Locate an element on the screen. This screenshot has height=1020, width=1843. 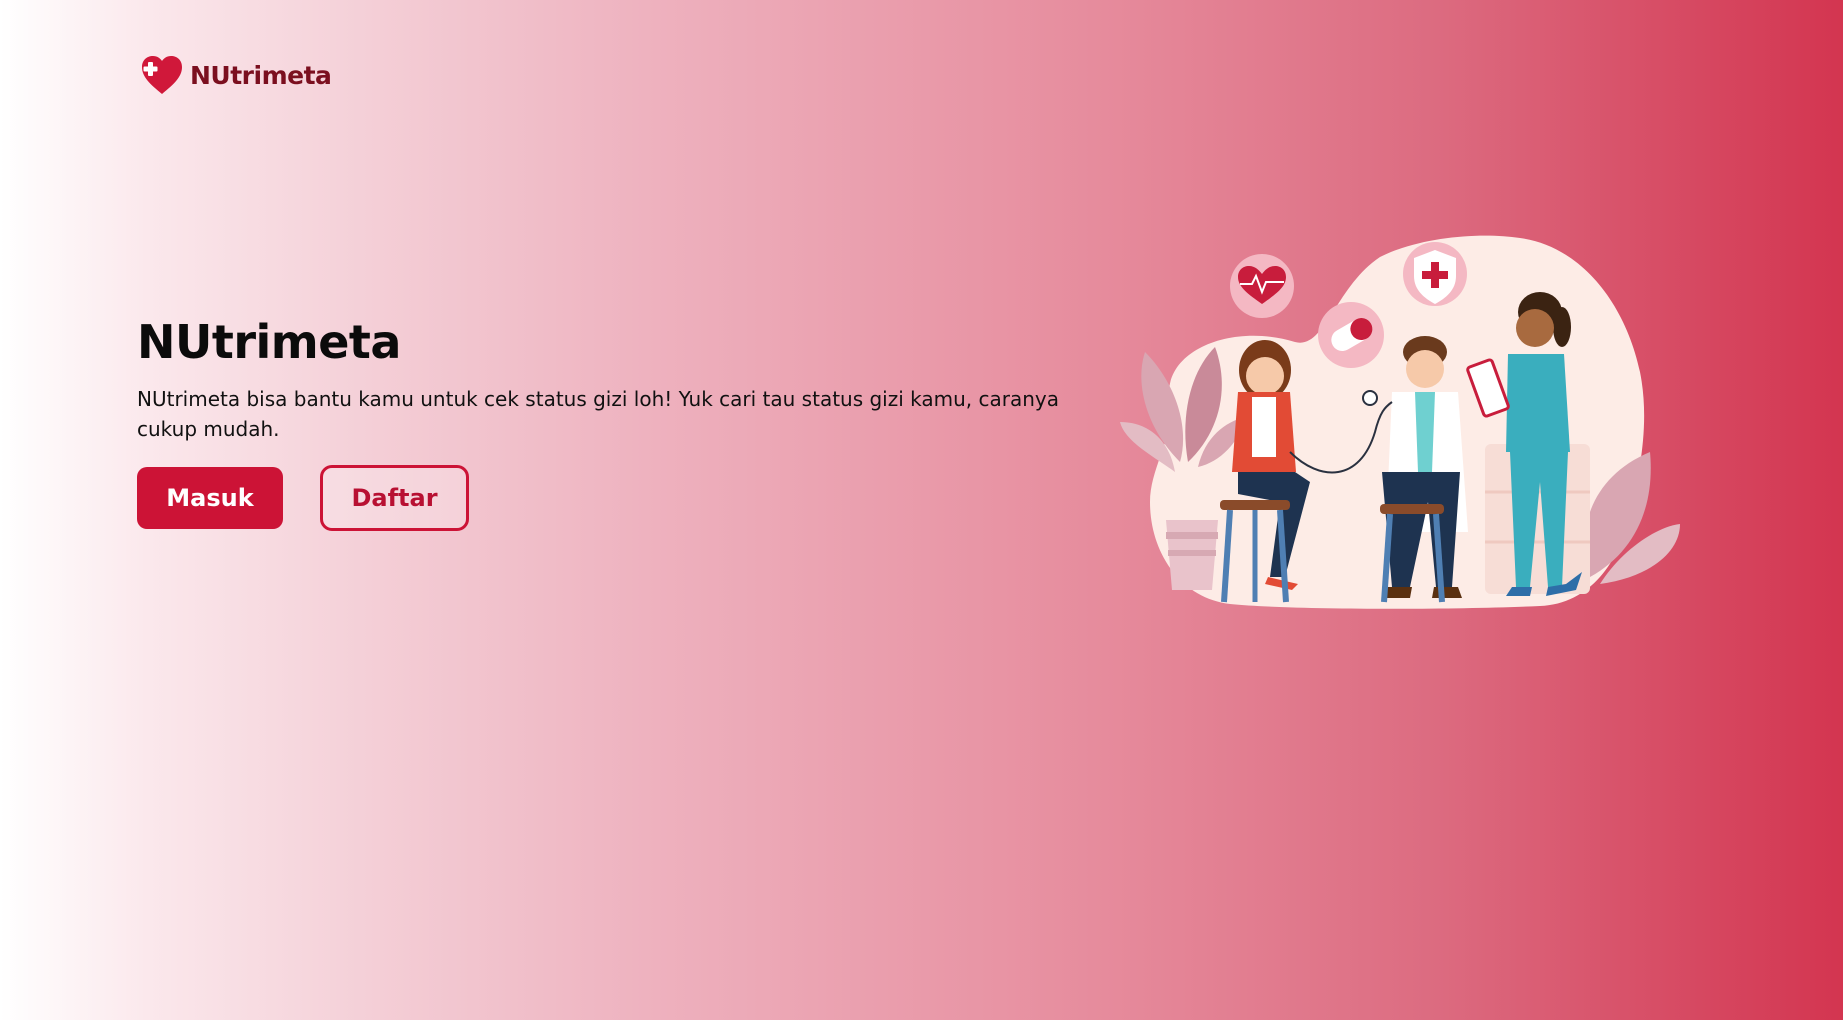
heart-pulse-icon is located at coordinates (1262, 286).